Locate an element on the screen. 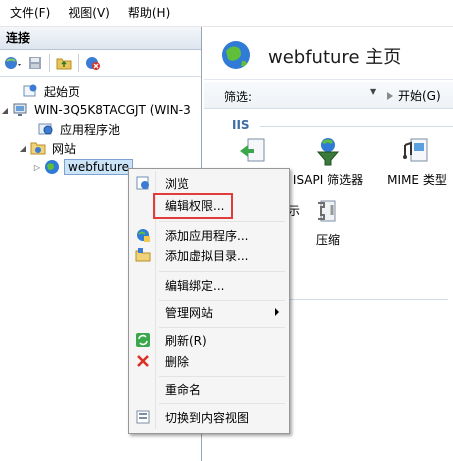 The image size is (453, 461). menu-bar: 文件(F) 视图(V) 帮助(H) is located at coordinates (226, 13).